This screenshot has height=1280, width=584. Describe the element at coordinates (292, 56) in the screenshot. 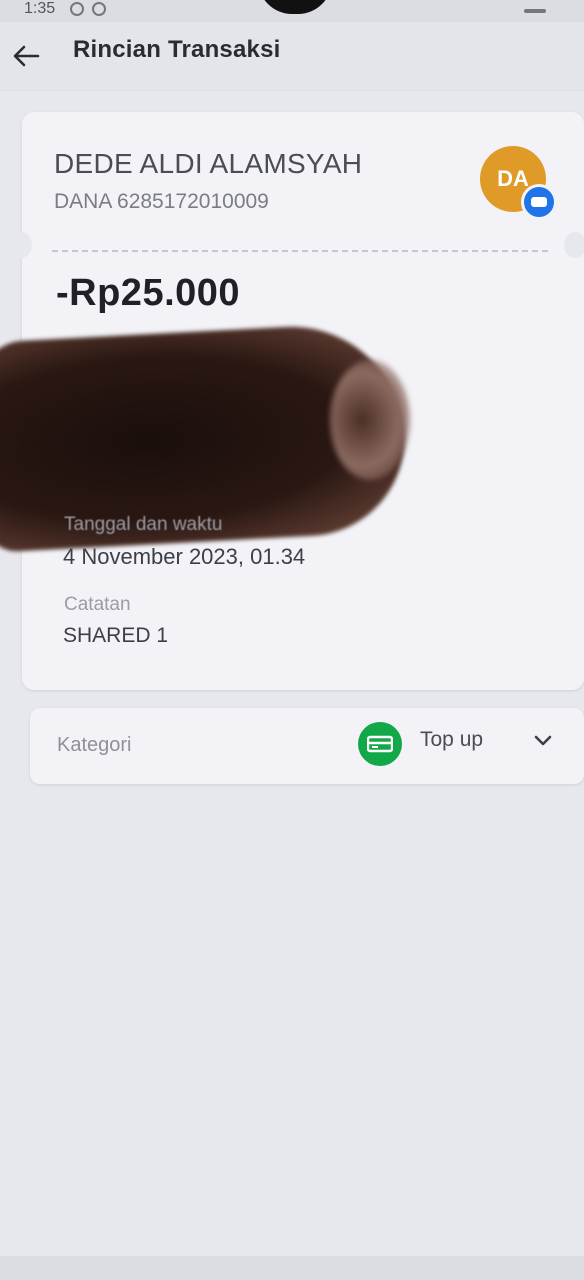

I see `app-bar: Rincian Transaksi` at that location.